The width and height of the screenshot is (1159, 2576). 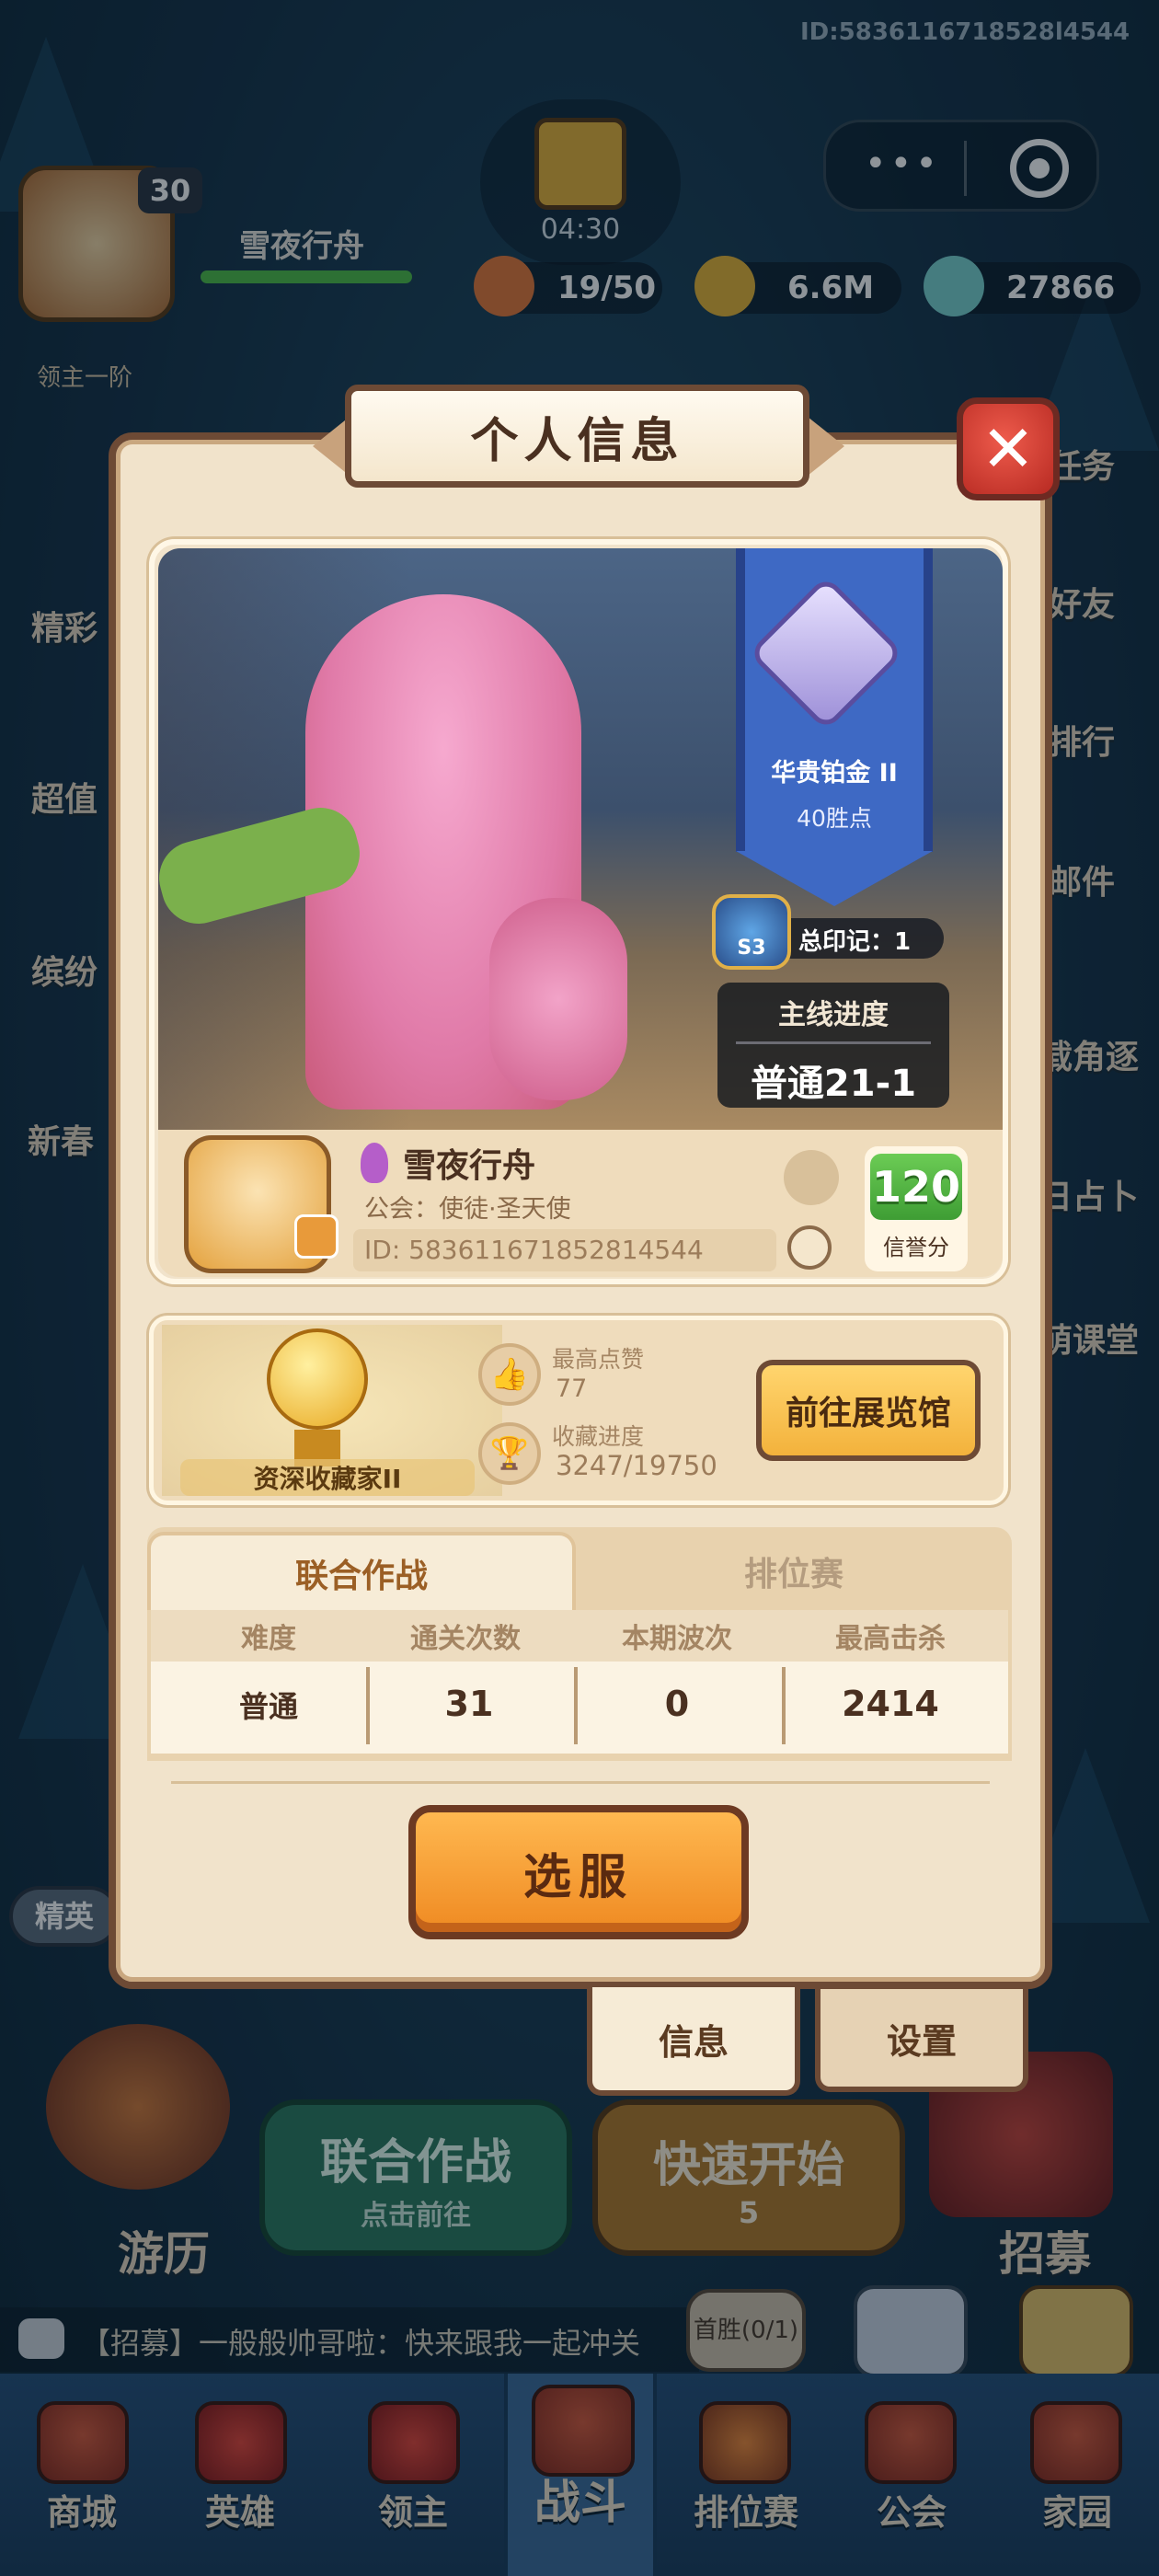 I want to click on bottom-tab-info: 信息, so click(x=693, y=2041).